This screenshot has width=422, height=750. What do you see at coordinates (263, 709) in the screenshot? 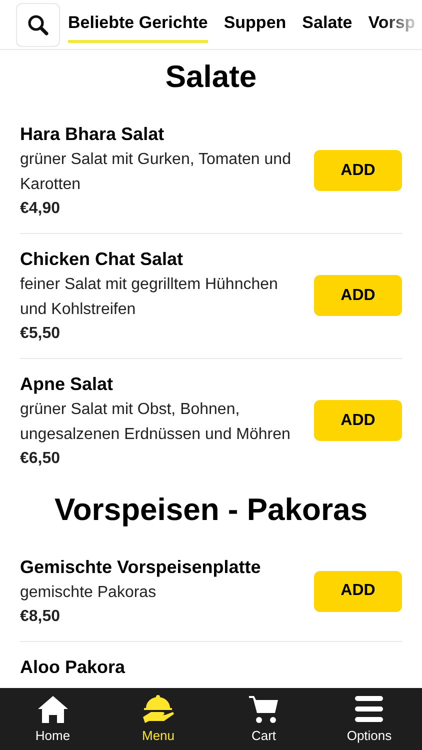
I see `cart-icon` at bounding box center [263, 709].